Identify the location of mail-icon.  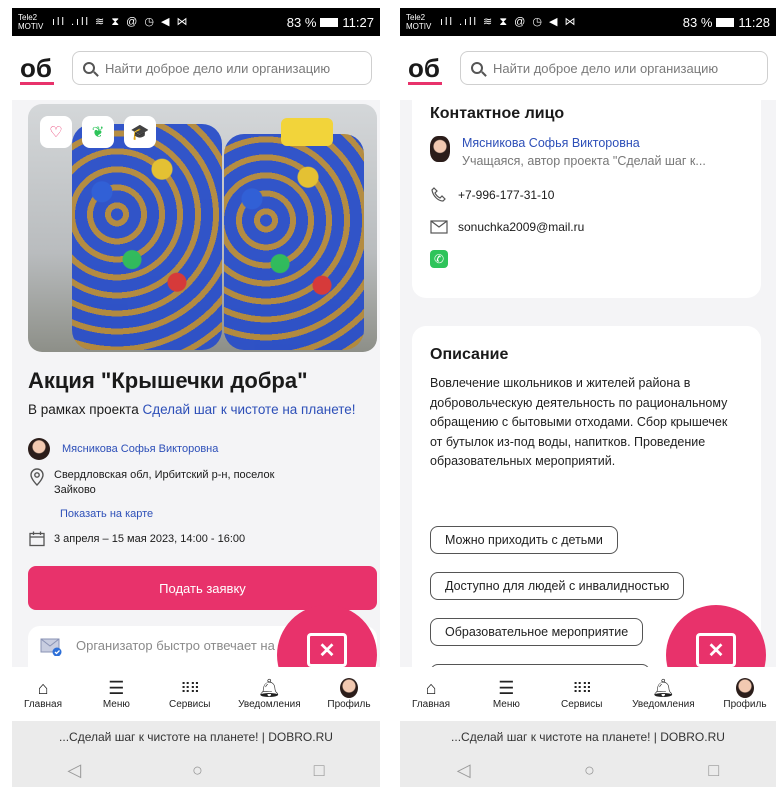
(439, 227).